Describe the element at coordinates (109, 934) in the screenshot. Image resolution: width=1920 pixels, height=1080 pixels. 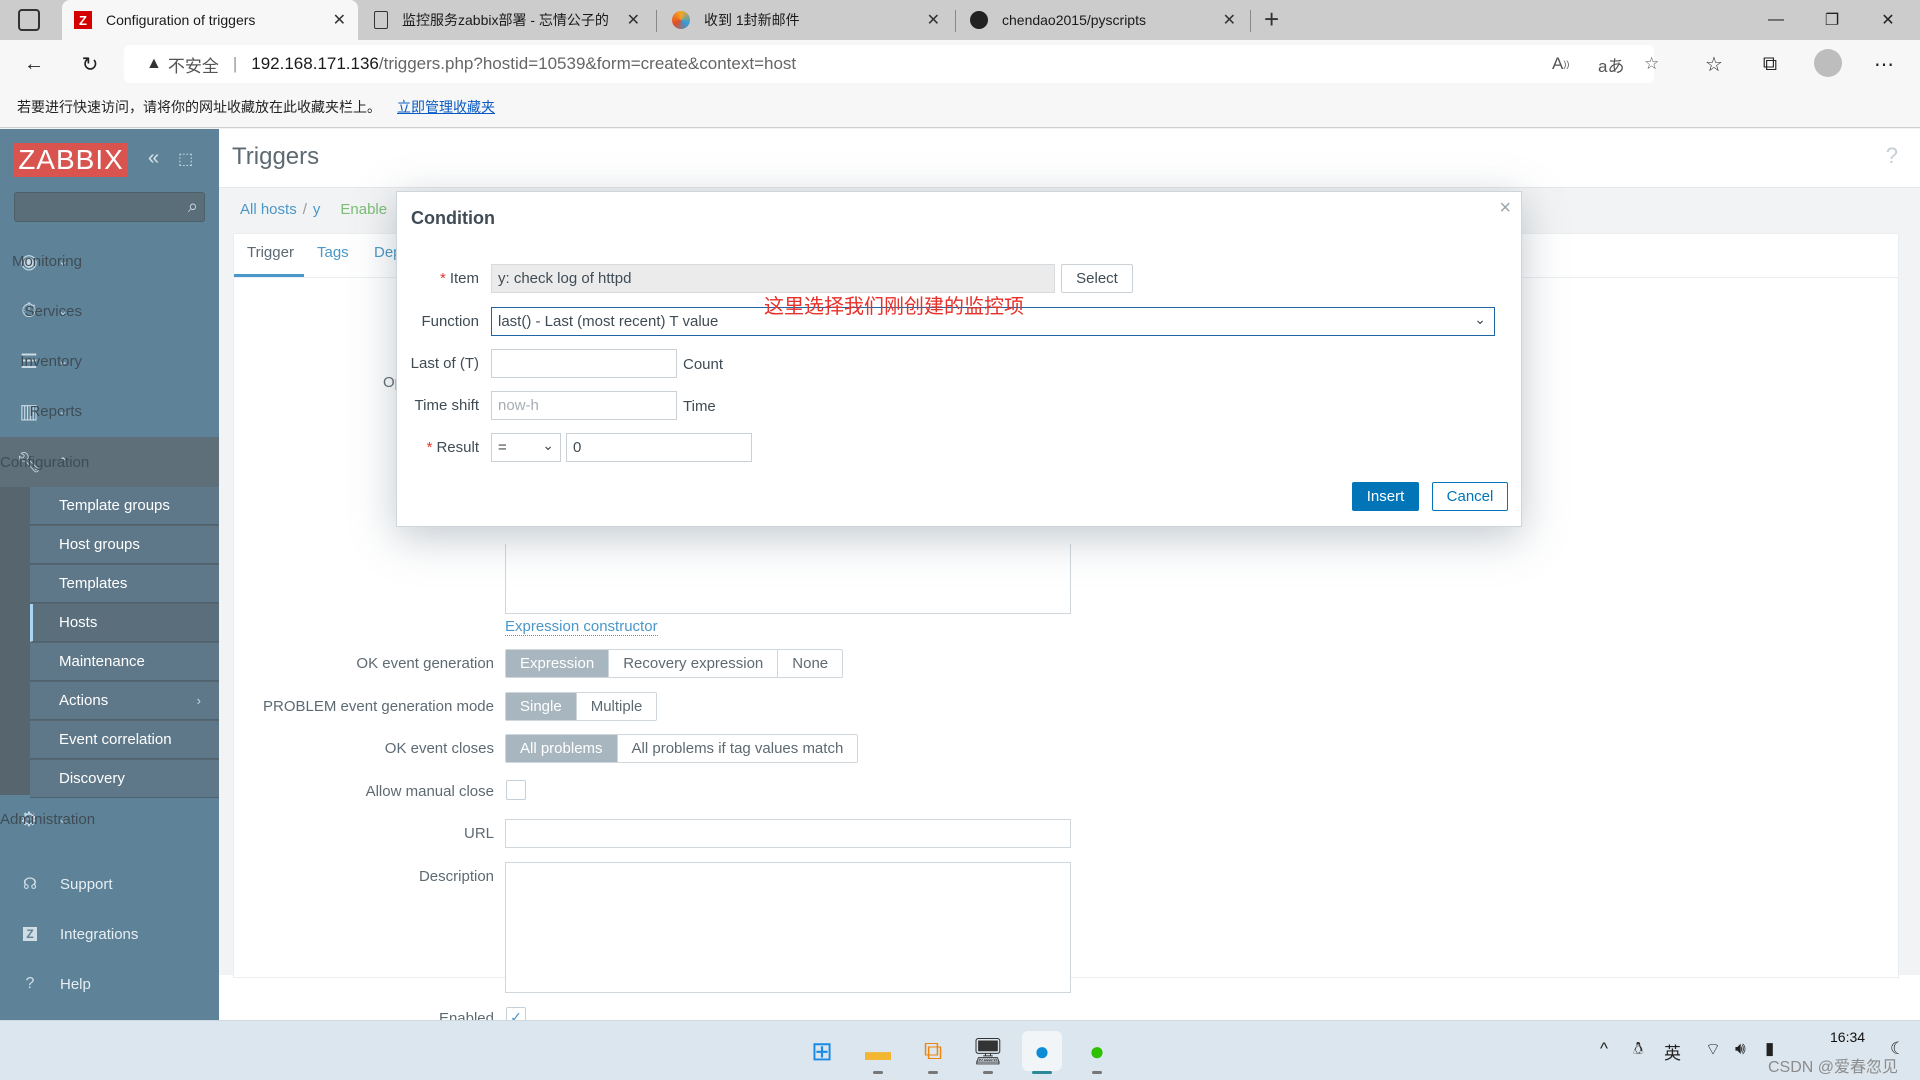
I see `menu-integrations: Z Integrations` at that location.